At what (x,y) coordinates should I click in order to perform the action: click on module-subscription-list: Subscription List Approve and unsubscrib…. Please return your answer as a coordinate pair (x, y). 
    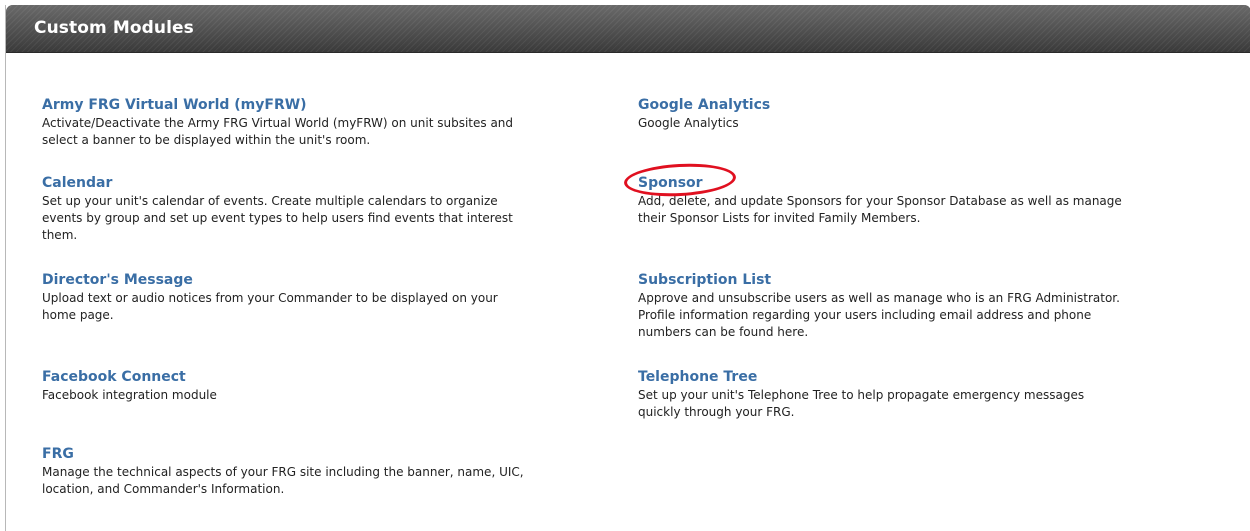
    Looking at the image, I should click on (928, 305).